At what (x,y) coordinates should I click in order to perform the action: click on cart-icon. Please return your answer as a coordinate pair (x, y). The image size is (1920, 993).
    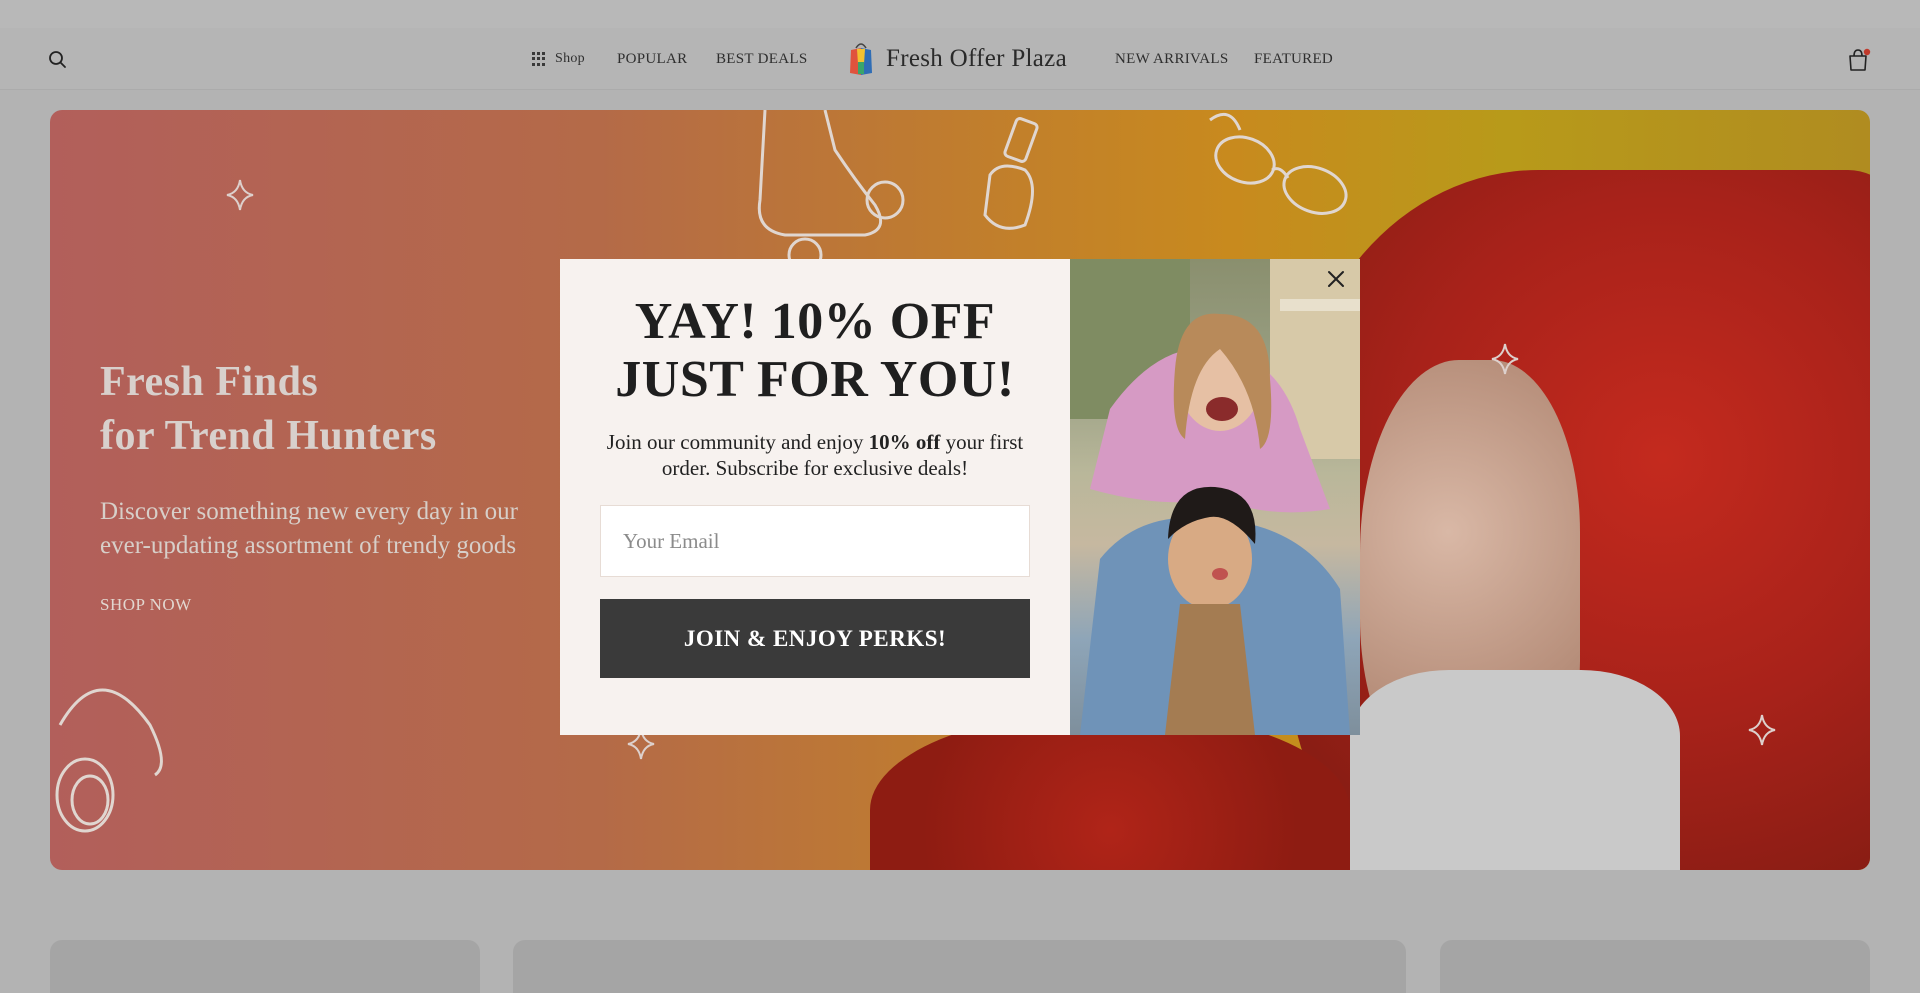
    Looking at the image, I should click on (1858, 60).